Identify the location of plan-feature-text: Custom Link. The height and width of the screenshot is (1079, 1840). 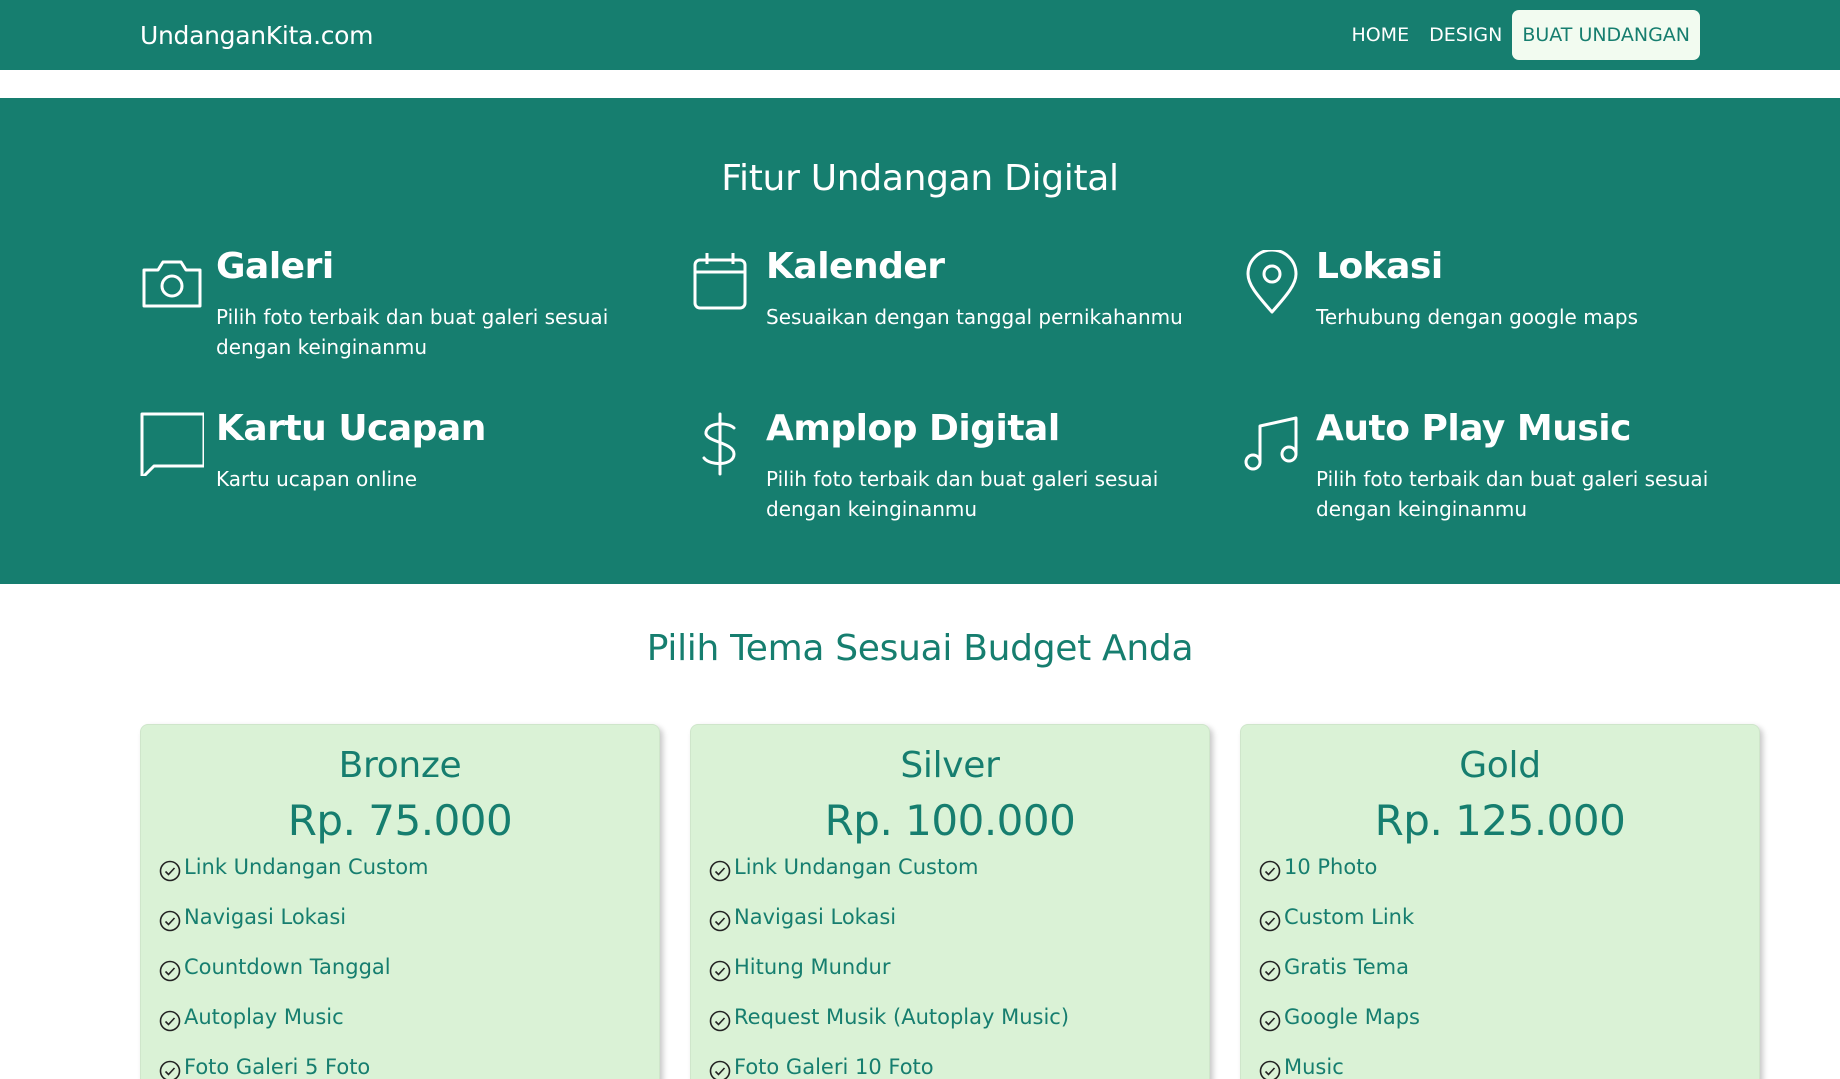
(1349, 917).